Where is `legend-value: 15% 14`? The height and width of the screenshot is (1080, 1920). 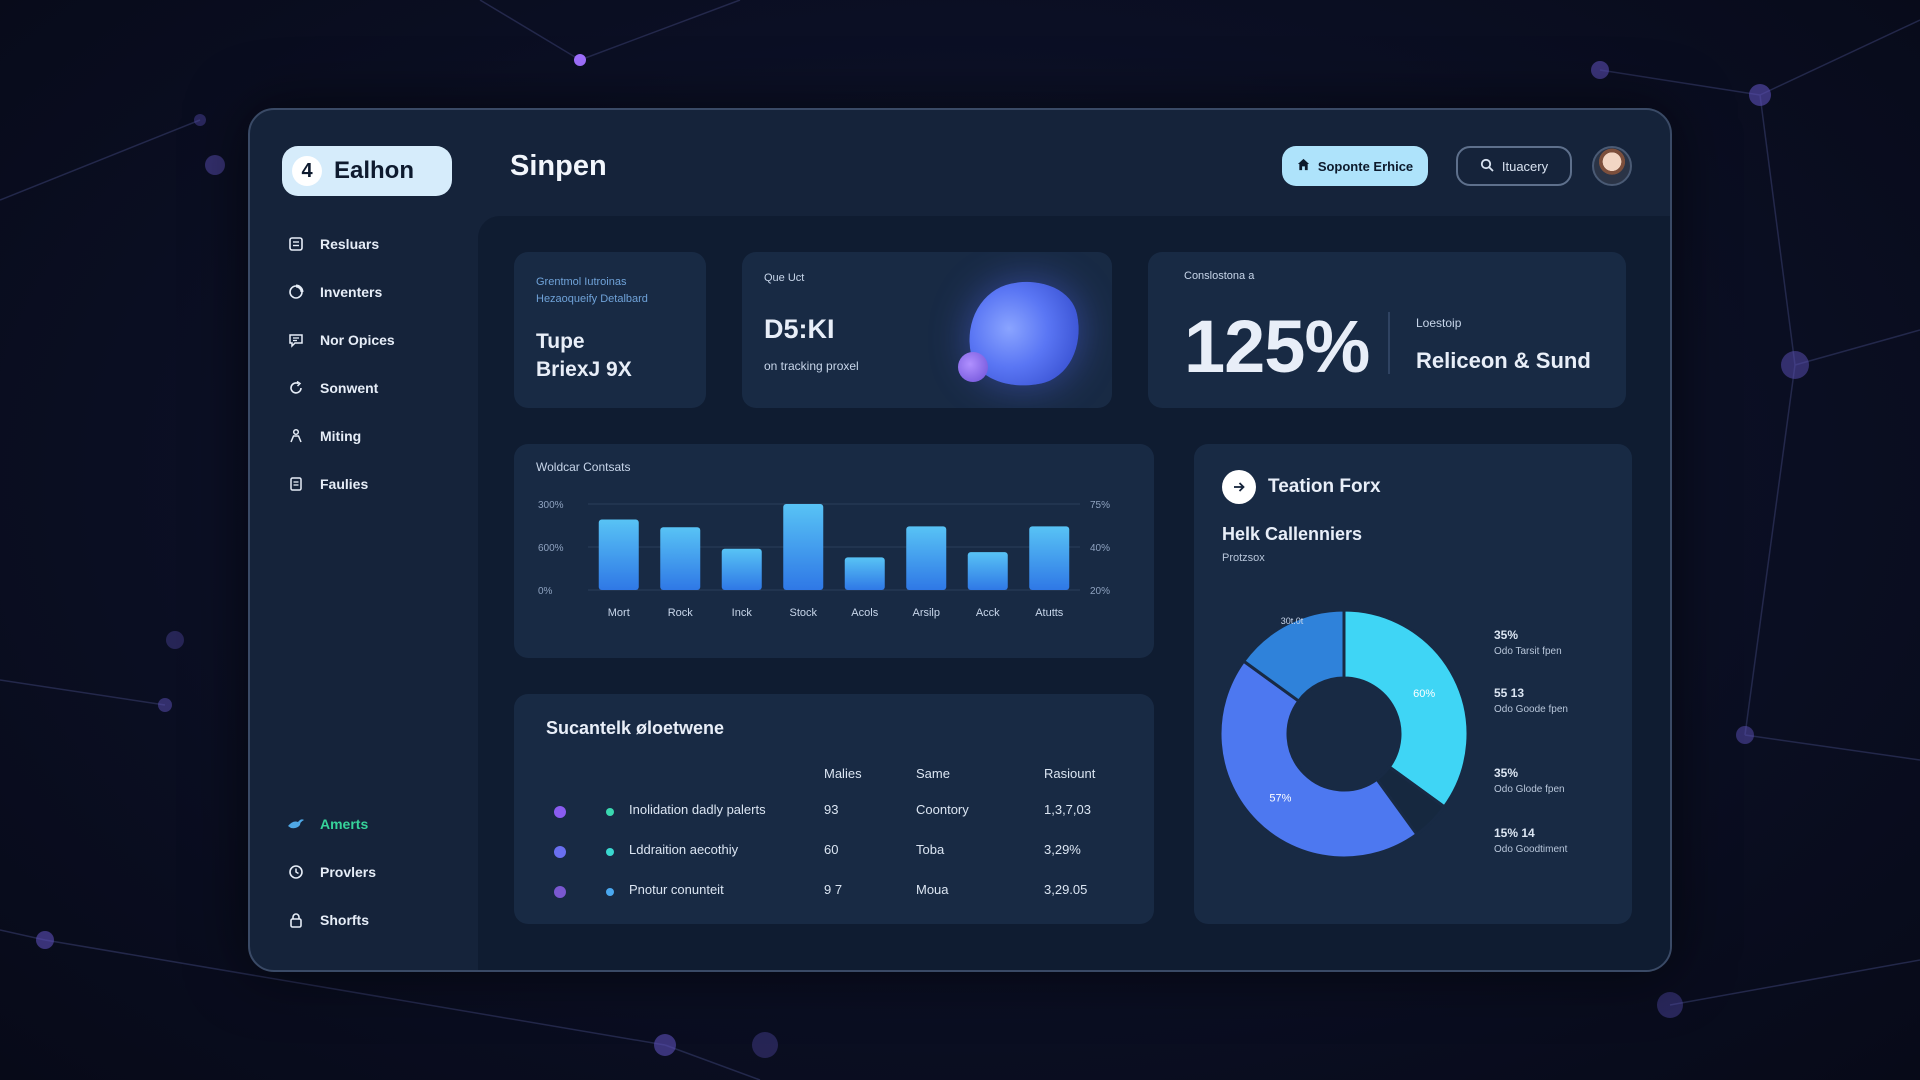 legend-value: 15% 14 is located at coordinates (1514, 833).